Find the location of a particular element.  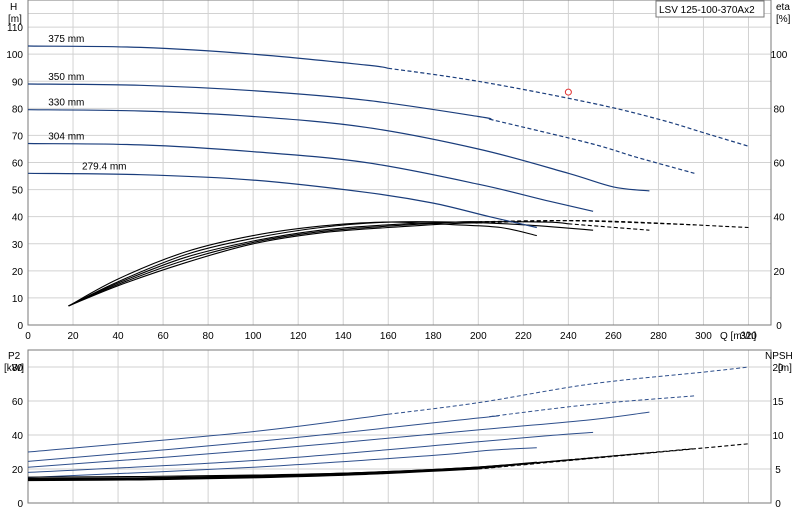

head-tick-label: 40 is located at coordinates (18, 218).